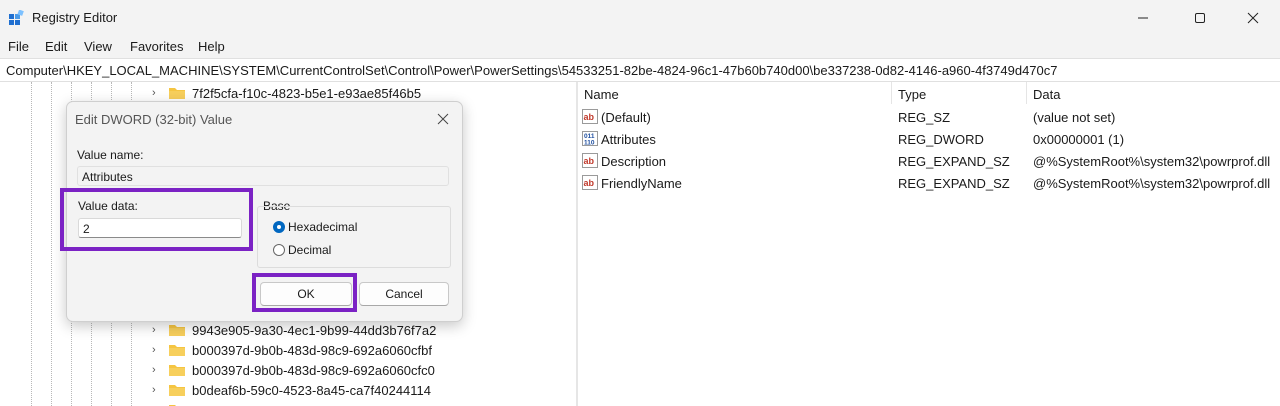  What do you see at coordinates (56, 46) in the screenshot?
I see `menu-edit: Edit` at bounding box center [56, 46].